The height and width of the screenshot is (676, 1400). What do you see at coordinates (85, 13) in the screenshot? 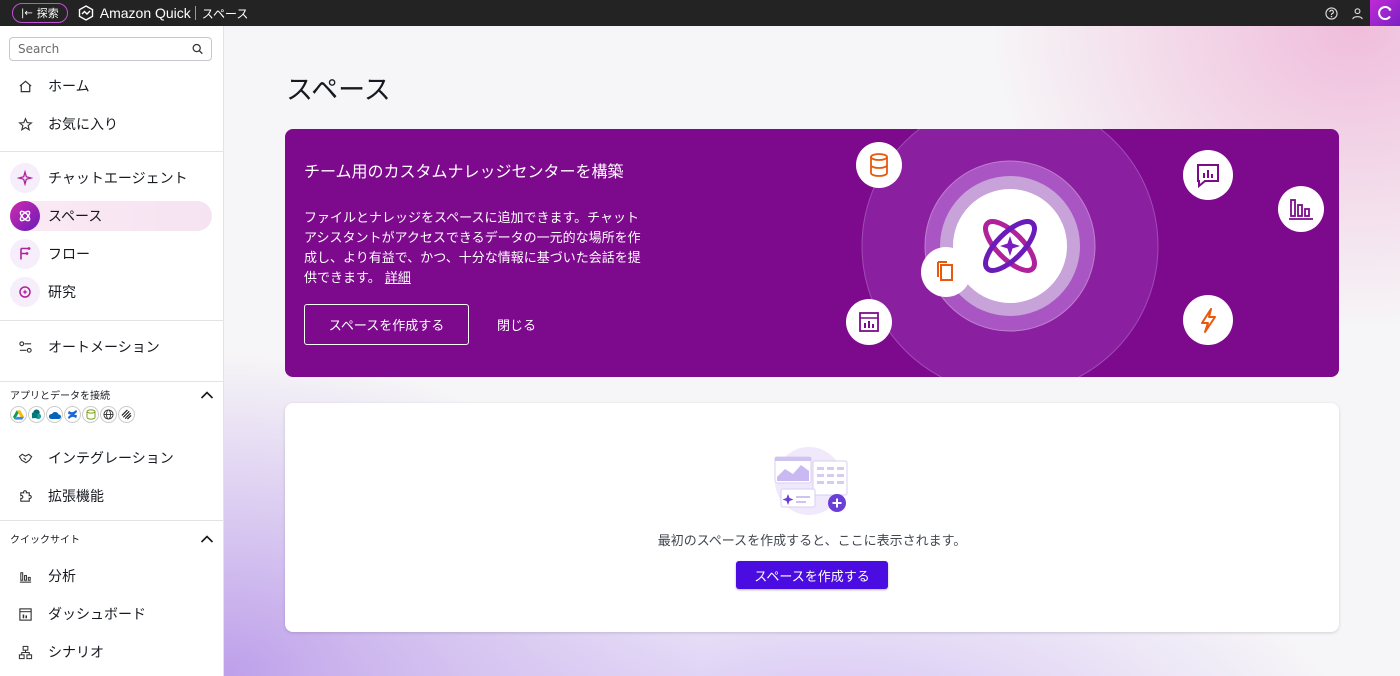
I see `quick-logo-icon` at bounding box center [85, 13].